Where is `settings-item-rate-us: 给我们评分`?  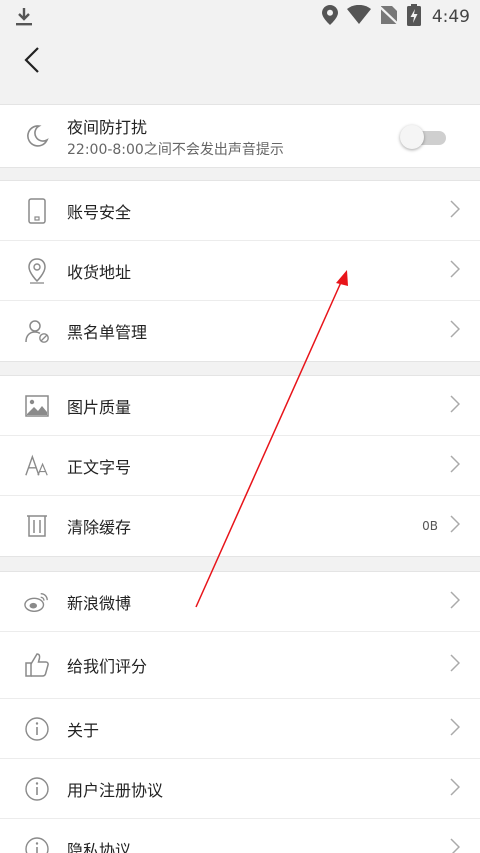
settings-item-rate-us: 给我们评分 is located at coordinates (240, 665).